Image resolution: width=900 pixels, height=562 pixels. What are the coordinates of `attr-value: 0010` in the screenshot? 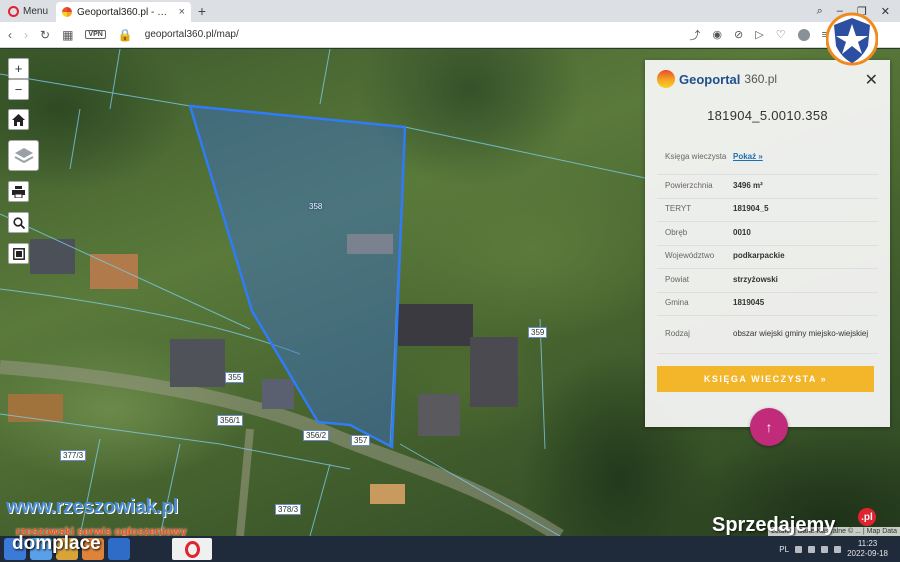 It's located at (742, 232).